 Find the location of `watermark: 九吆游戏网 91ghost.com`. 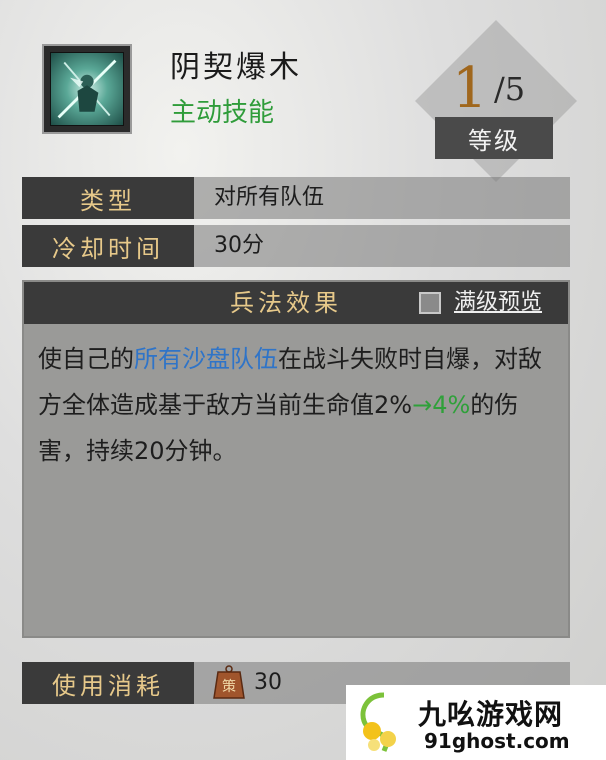

watermark: 九吆游戏网 91ghost.com is located at coordinates (476, 722).